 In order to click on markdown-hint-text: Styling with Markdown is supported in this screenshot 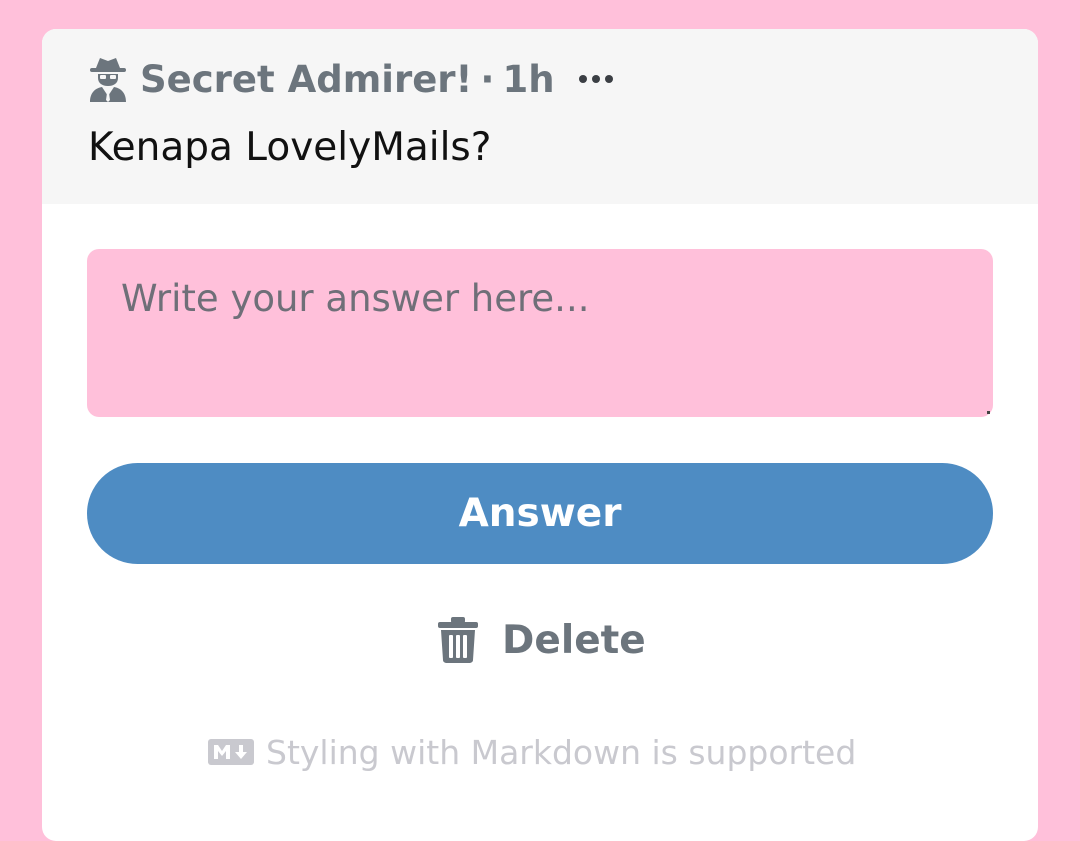, I will do `click(561, 752)`.